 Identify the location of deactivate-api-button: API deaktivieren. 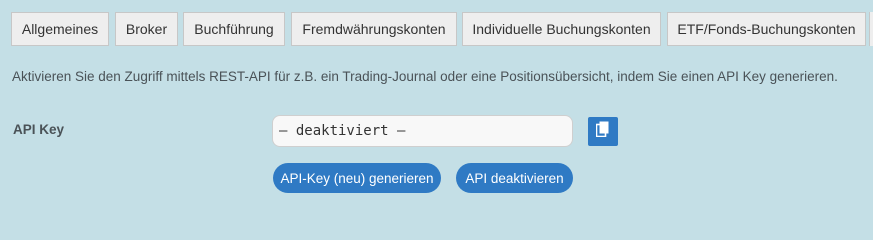
(514, 178).